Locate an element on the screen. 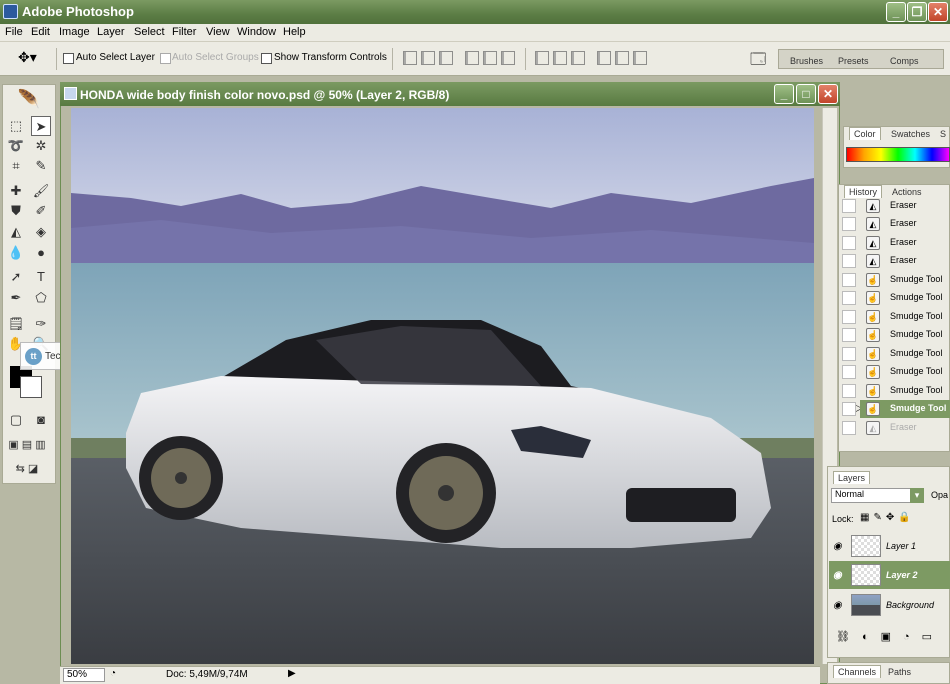  lock-icons: ▦✎✥🔒 is located at coordinates (887, 517).